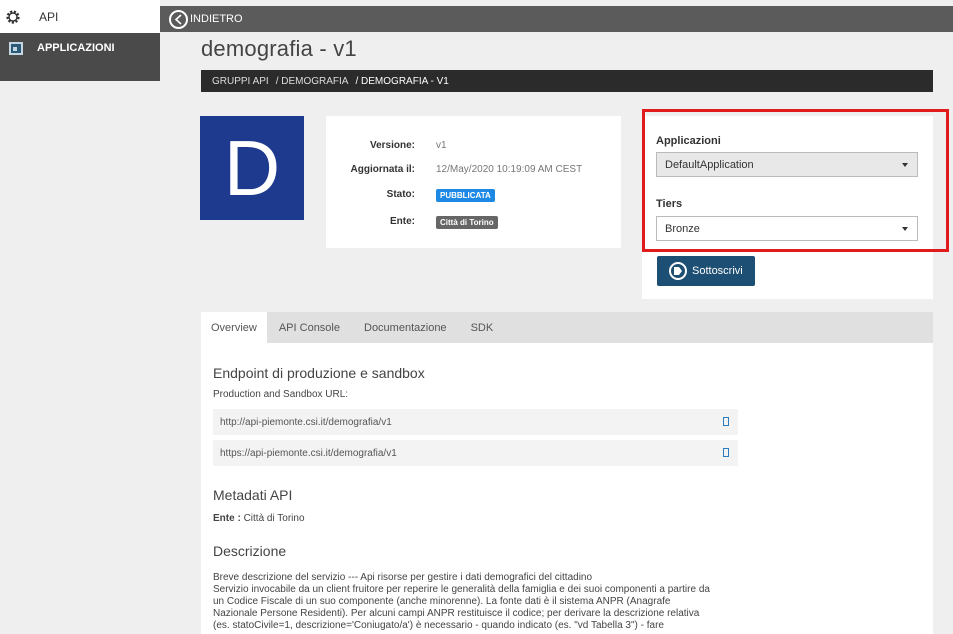 The image size is (953, 634). I want to click on subscribe-button-label: Sottoscrivi, so click(717, 271).